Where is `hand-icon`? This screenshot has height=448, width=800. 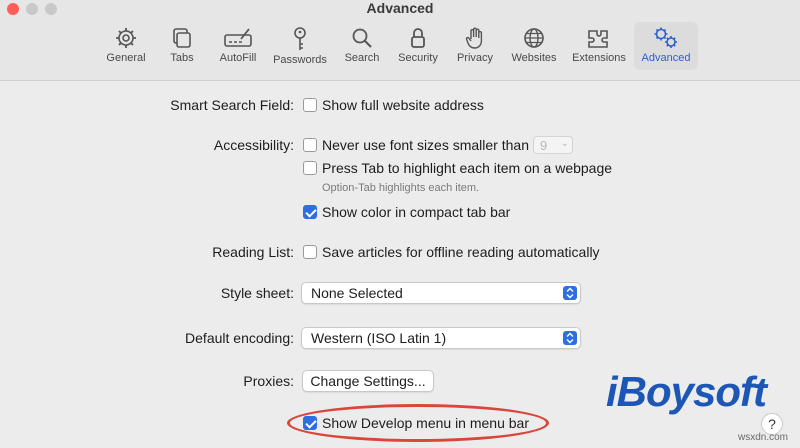 hand-icon is located at coordinates (474, 38).